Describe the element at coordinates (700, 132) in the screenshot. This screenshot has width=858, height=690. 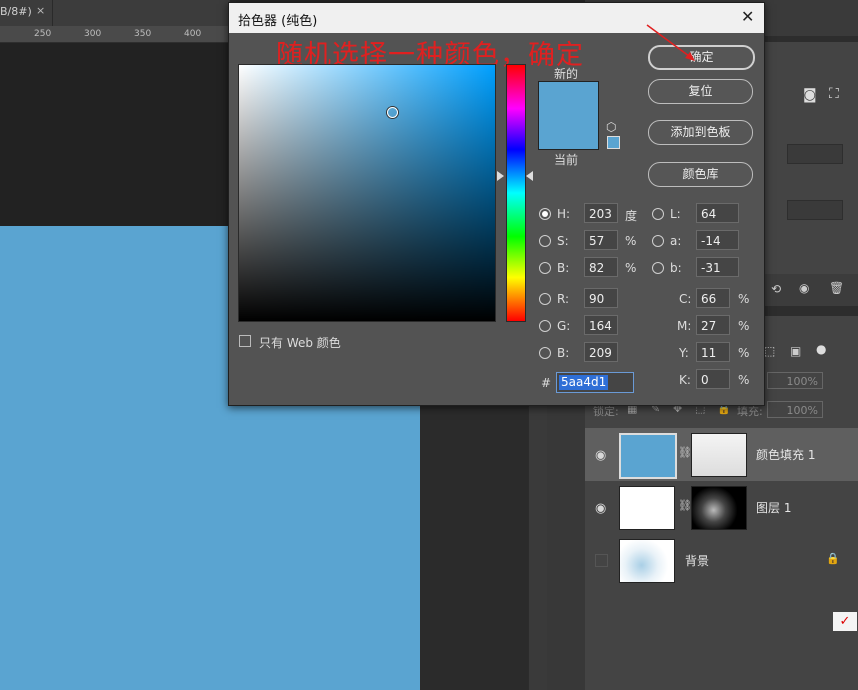
I see `add-to-swatches-button: 添加到色板` at that location.